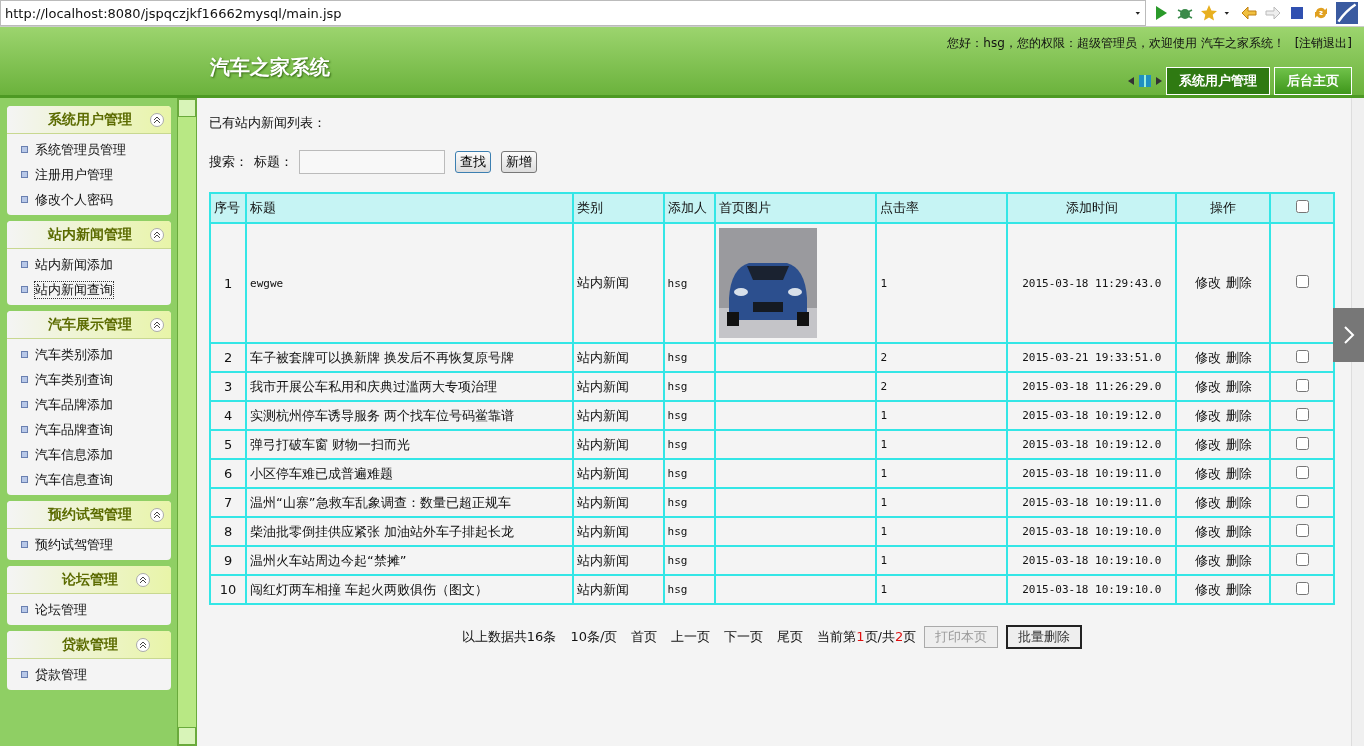 The image size is (1364, 746). I want to click on chevron-right-icon, so click(1348, 335).